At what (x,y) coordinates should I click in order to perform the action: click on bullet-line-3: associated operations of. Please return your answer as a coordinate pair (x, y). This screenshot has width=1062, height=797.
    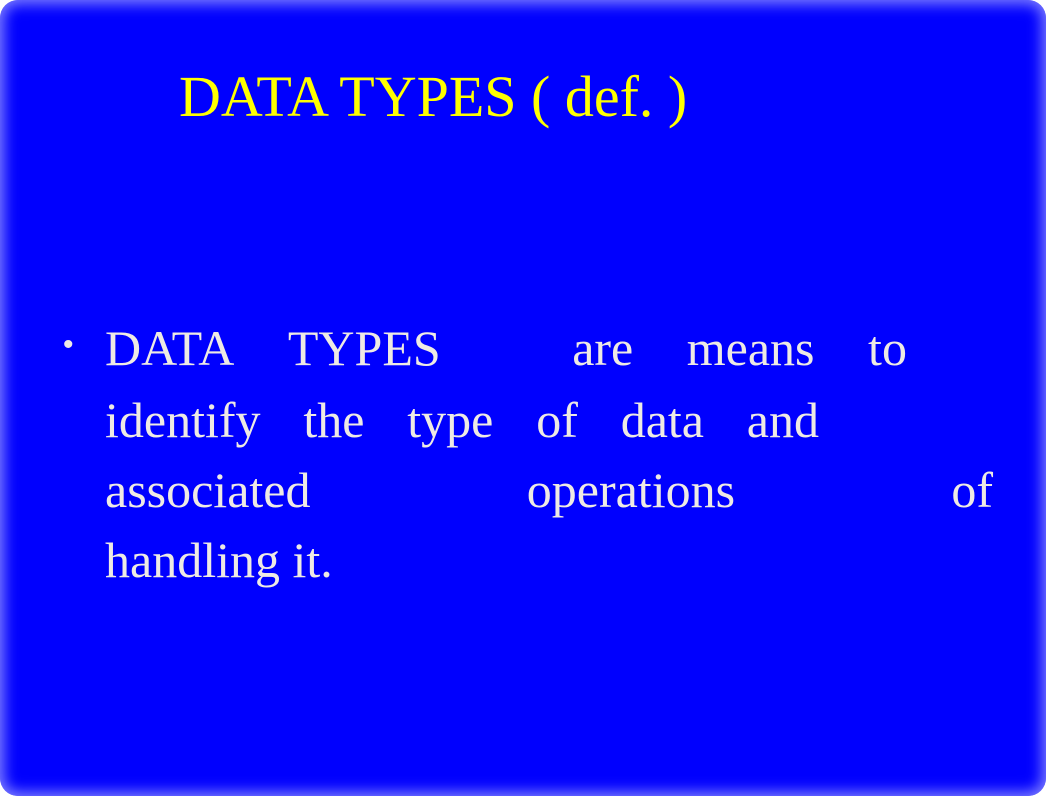
    Looking at the image, I should click on (549, 490).